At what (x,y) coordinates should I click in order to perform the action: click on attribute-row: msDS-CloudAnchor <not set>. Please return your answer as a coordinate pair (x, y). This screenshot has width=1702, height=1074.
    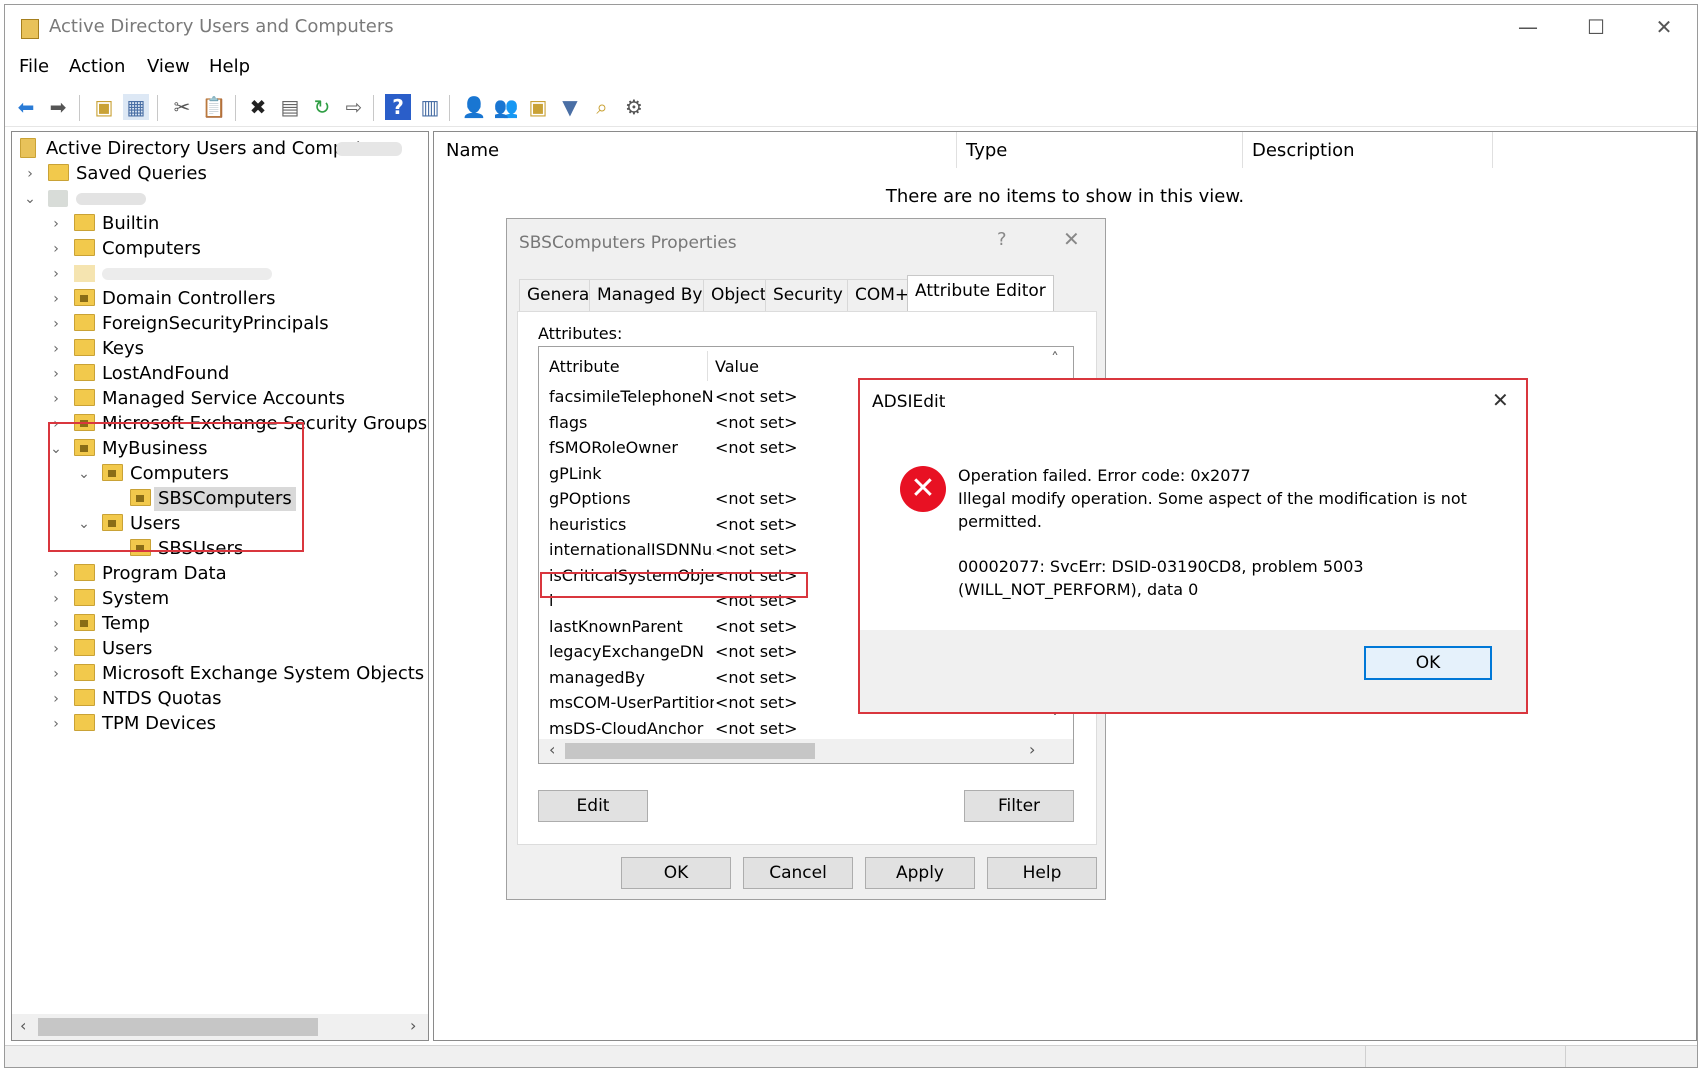
    Looking at the image, I should click on (789, 729).